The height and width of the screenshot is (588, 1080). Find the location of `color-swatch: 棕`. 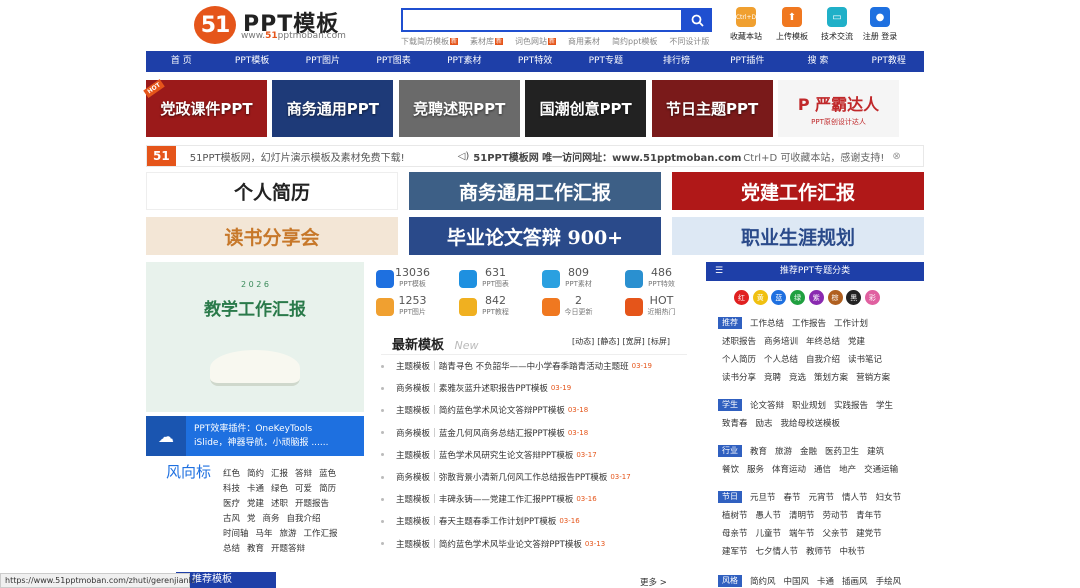

color-swatch: 棕 is located at coordinates (835, 297).